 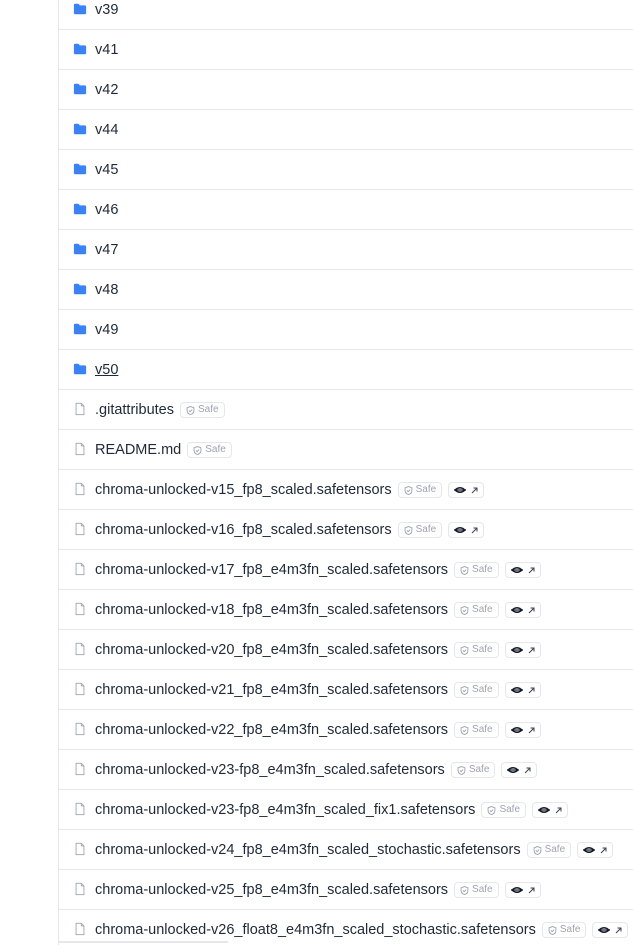 What do you see at coordinates (346, 130) in the screenshot?
I see `folder-row: v44` at bounding box center [346, 130].